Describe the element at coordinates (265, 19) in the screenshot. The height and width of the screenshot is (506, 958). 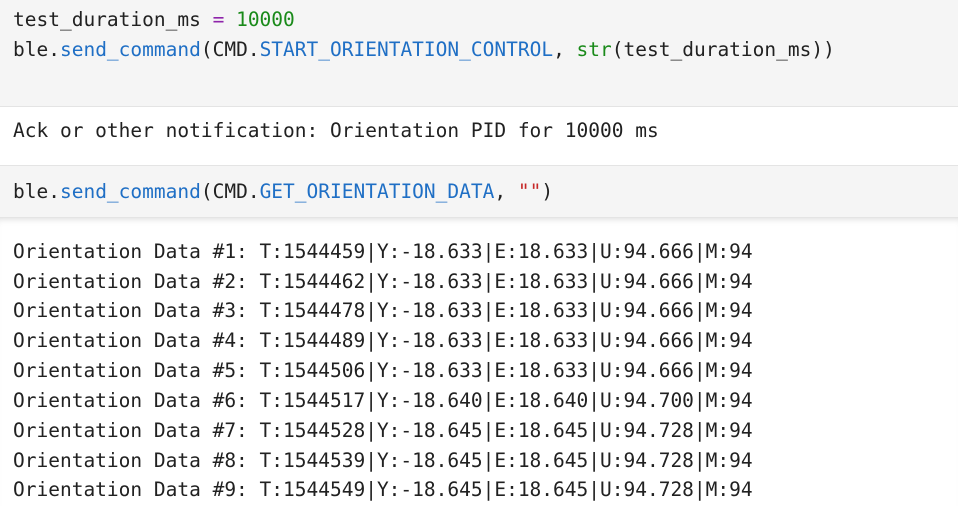
I see `number-literal: 10000` at that location.